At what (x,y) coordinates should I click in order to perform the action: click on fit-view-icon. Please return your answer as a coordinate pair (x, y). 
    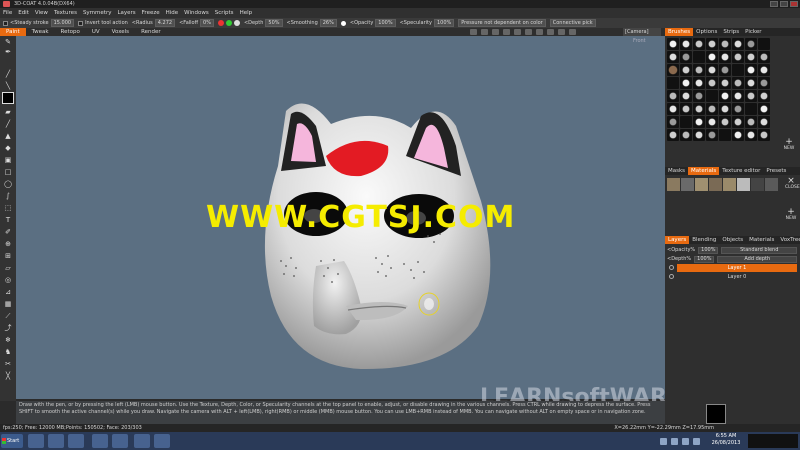
    Looking at the image, I should click on (506, 32).